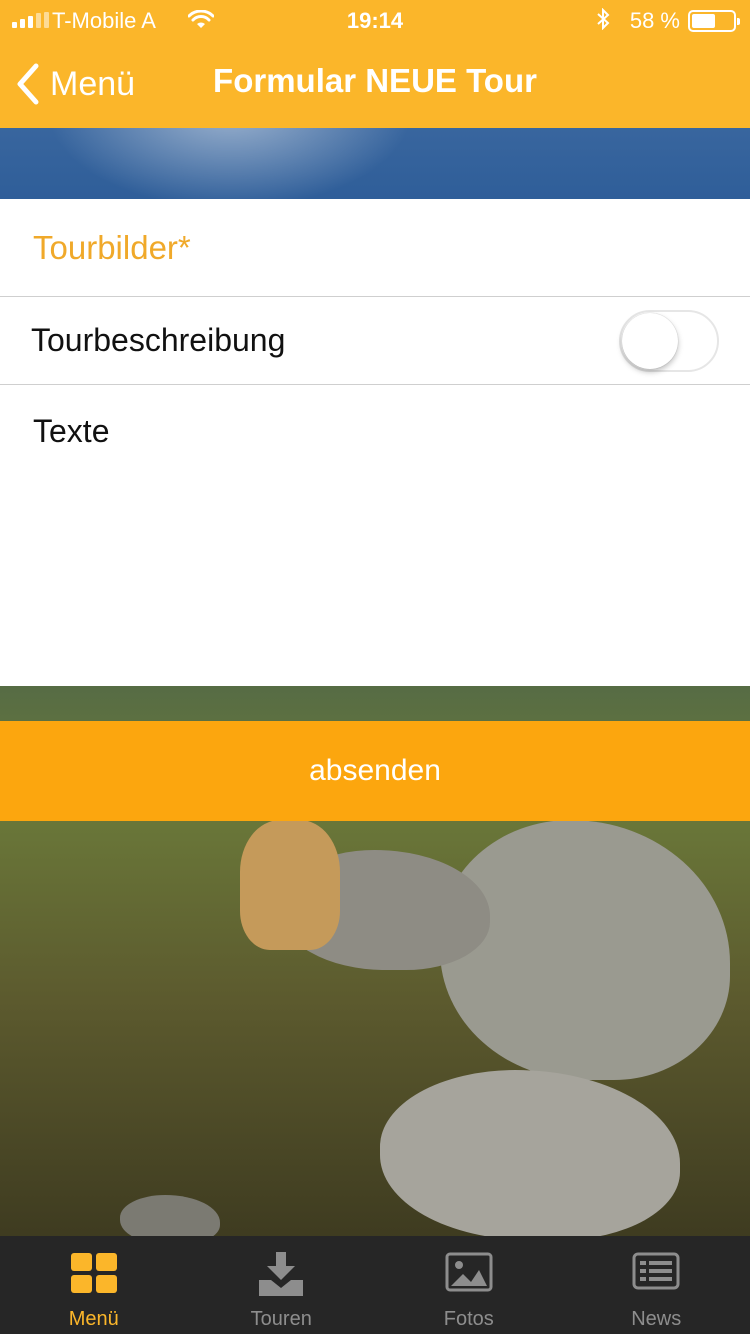 The height and width of the screenshot is (1334, 750). I want to click on tab-label: Fotos, so click(468, 1319).